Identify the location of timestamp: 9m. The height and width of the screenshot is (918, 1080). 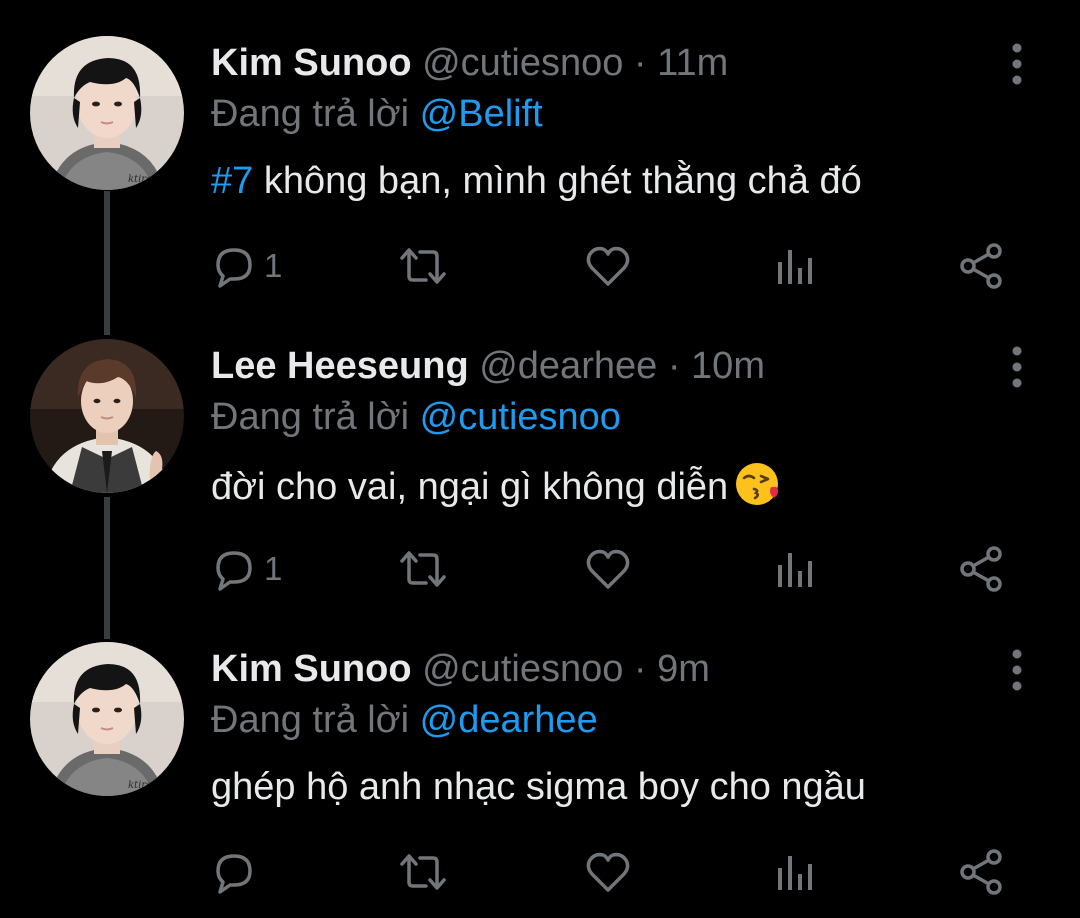
(683, 669).